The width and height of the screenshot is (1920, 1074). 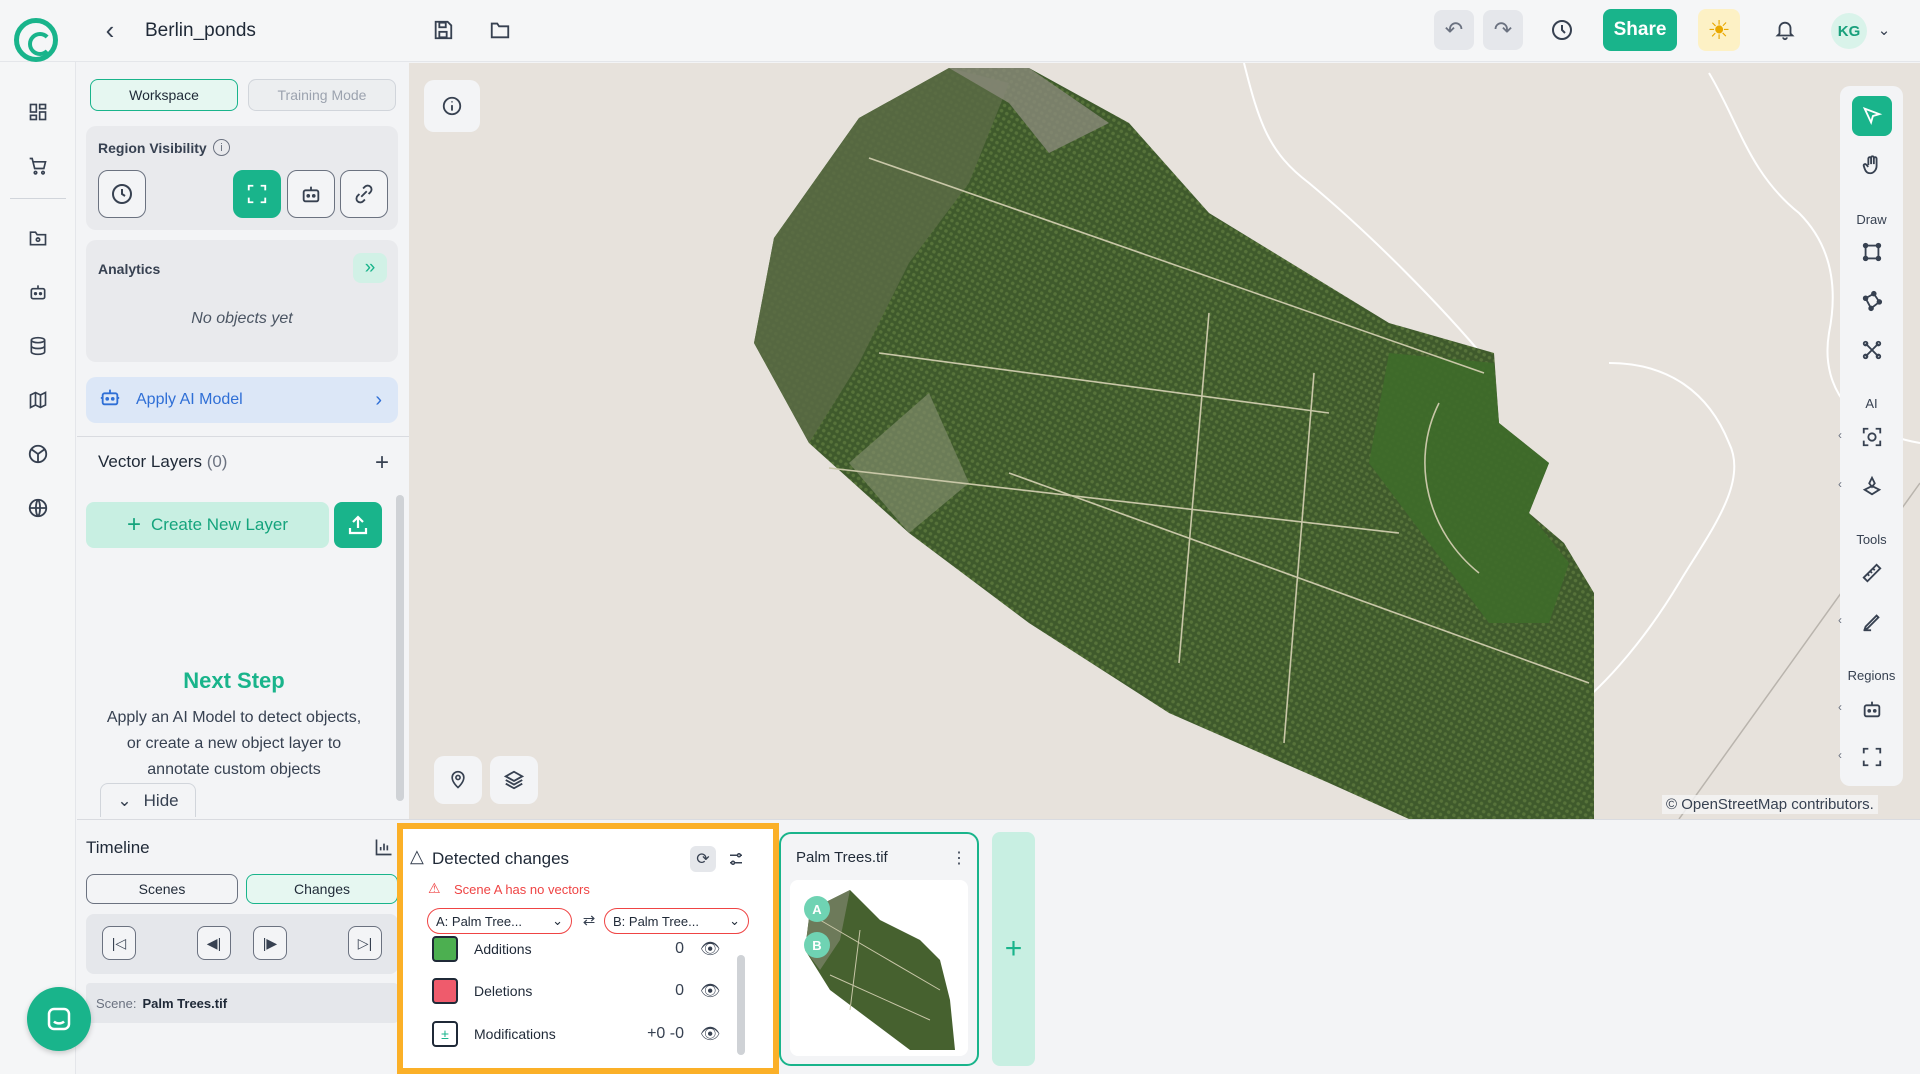 I want to click on chevrons-down-icon: ⌄, so click(x=124, y=800).